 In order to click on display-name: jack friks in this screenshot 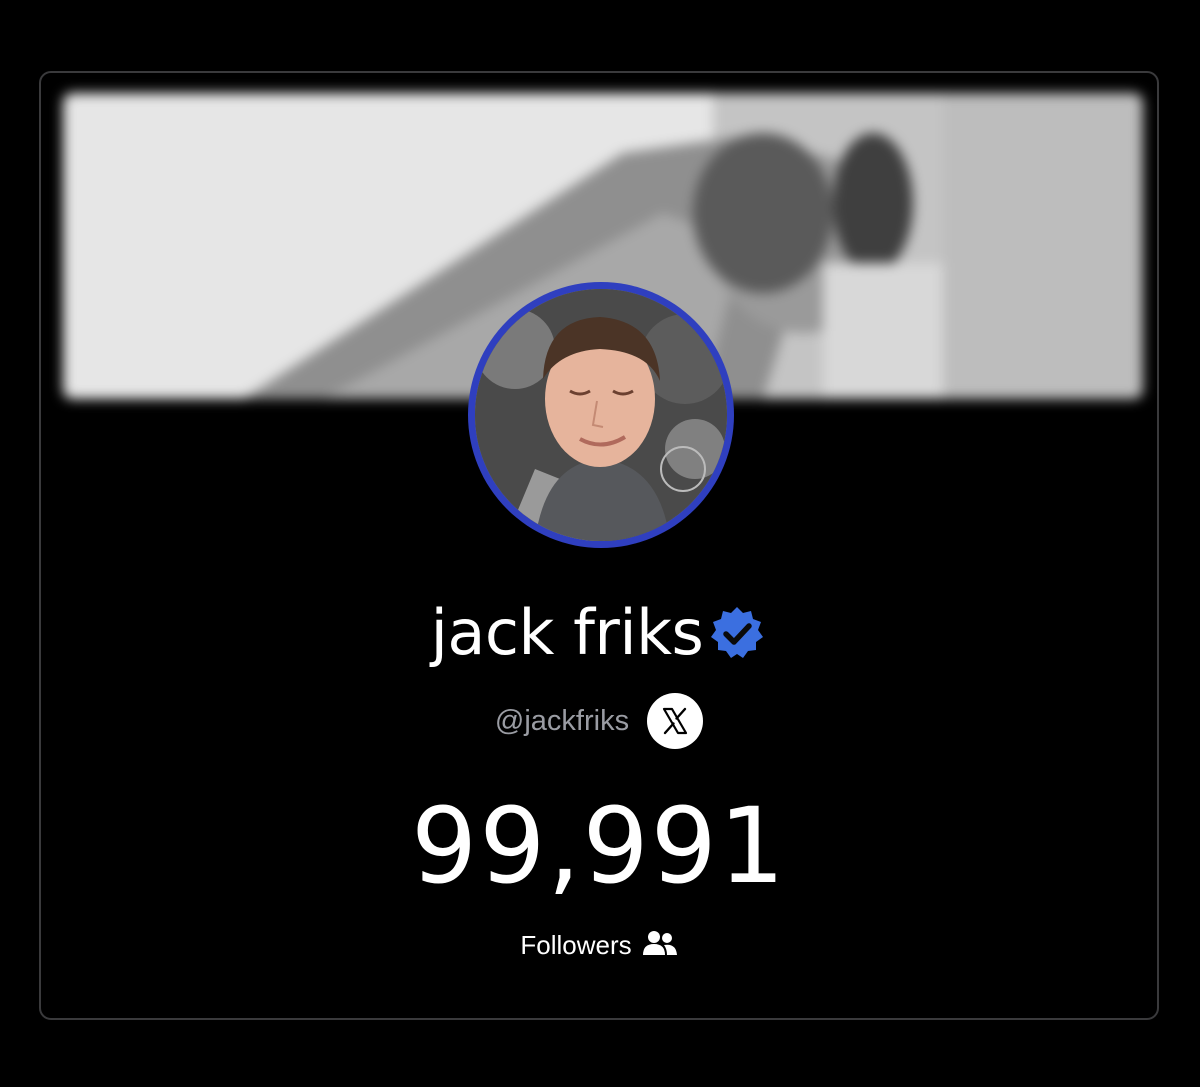, I will do `click(567, 632)`.